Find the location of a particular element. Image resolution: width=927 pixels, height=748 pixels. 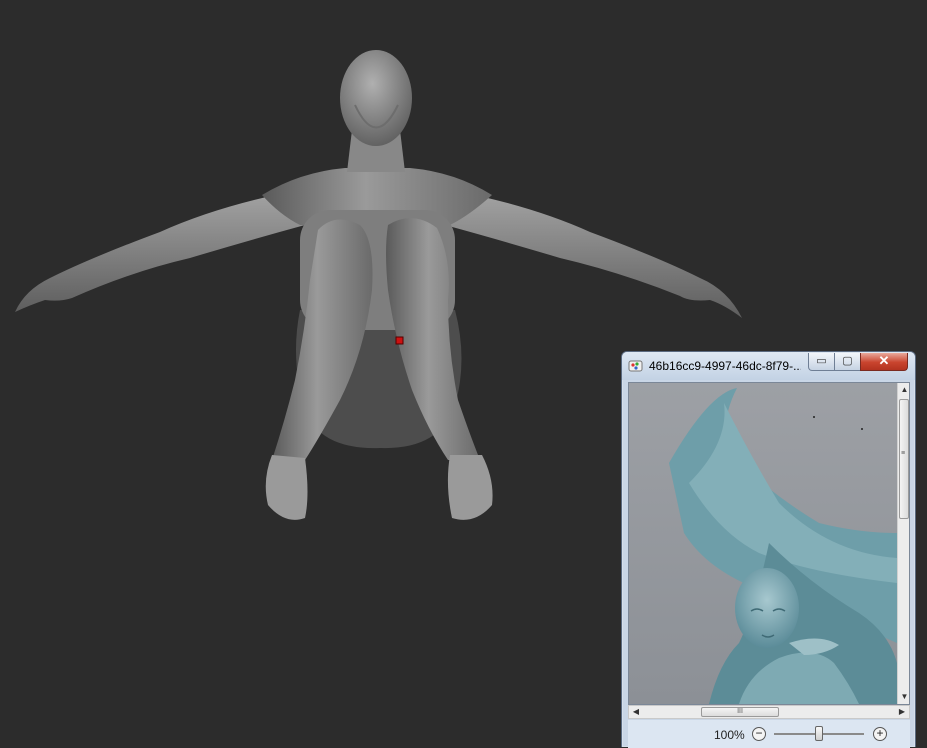

statue-photo is located at coordinates (763, 543).